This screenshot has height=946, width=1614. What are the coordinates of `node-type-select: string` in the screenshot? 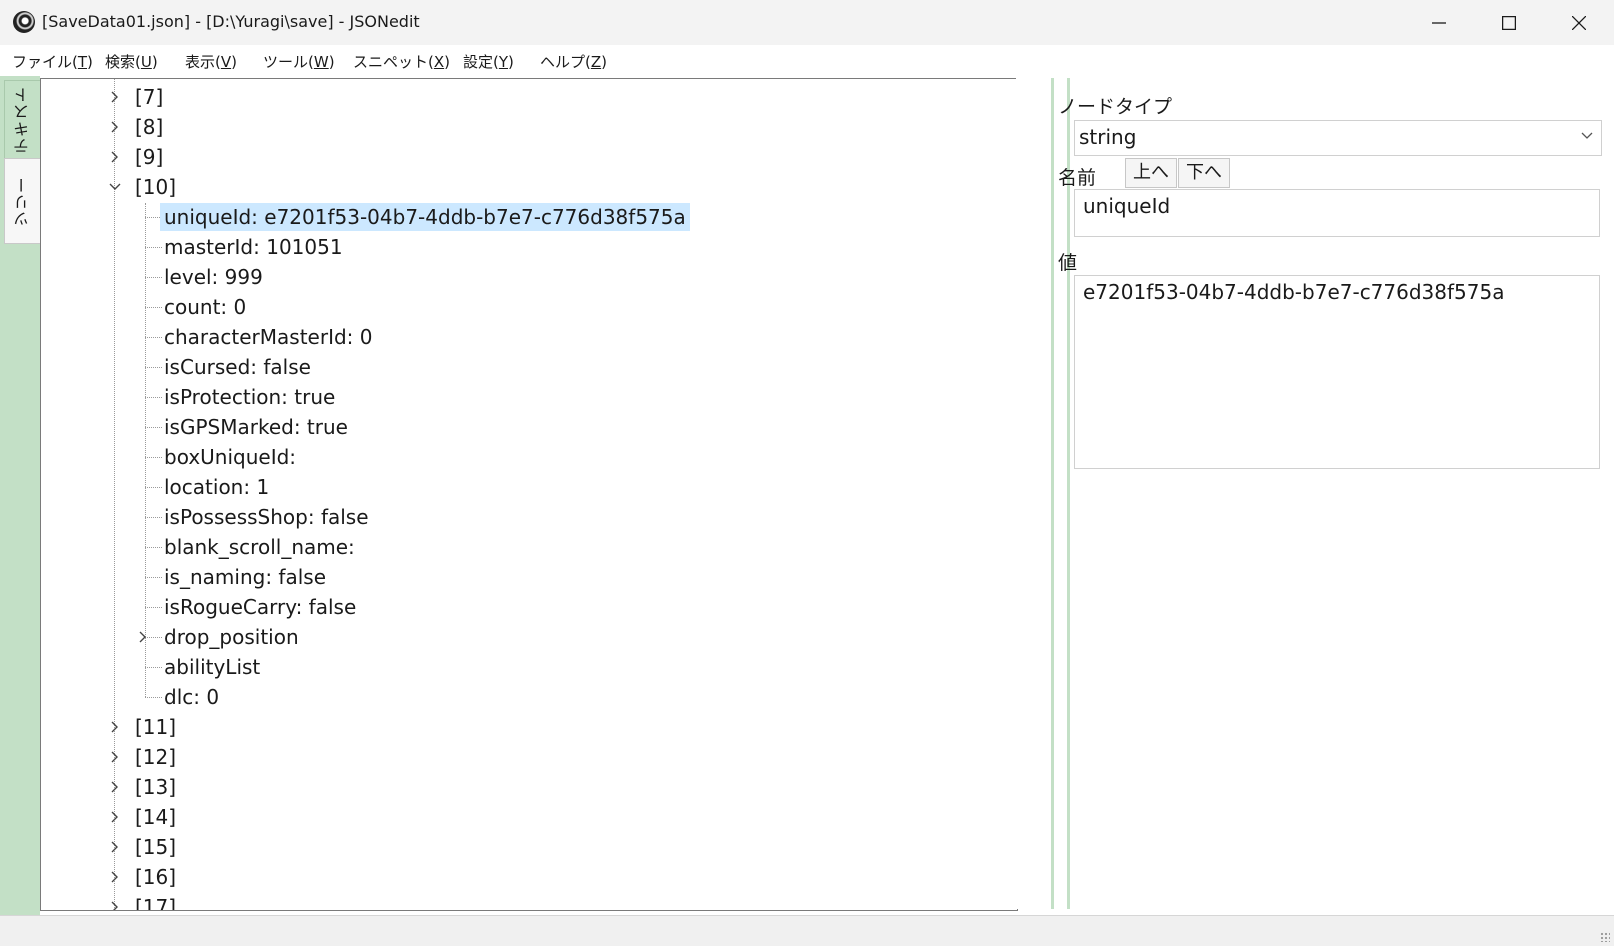 It's located at (1338, 138).